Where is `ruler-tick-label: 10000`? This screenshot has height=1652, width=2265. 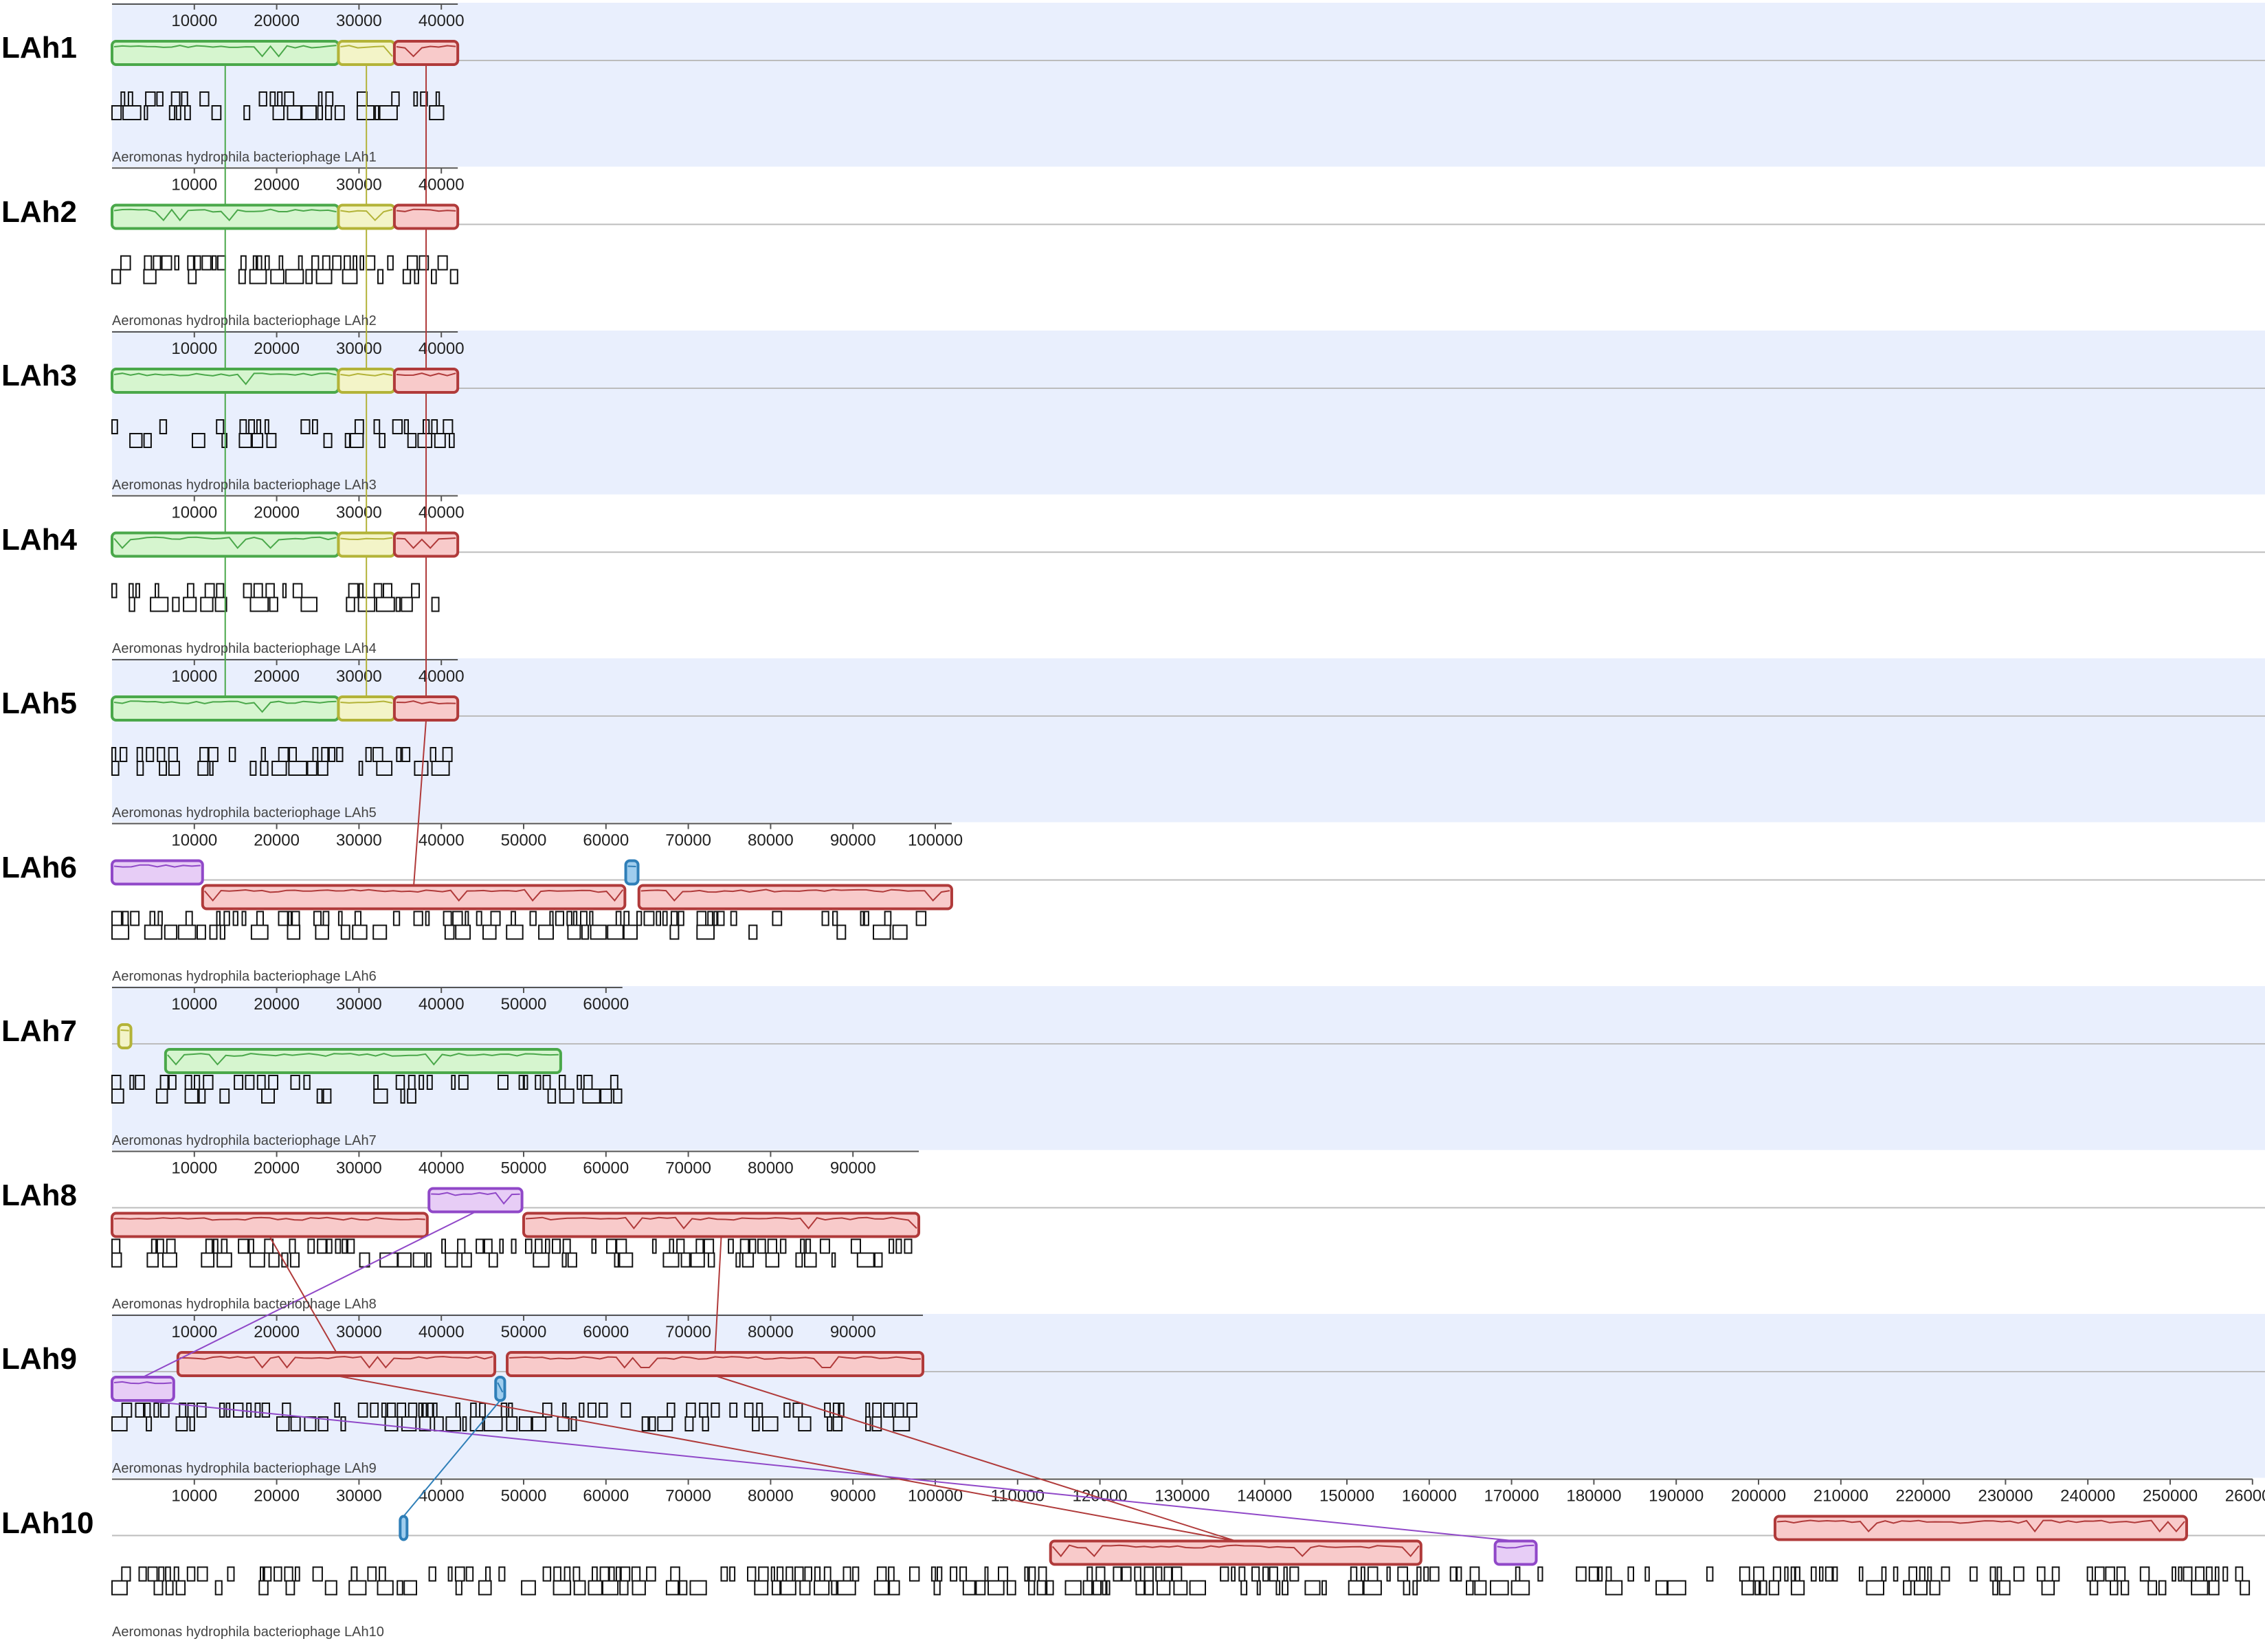 ruler-tick-label: 10000 is located at coordinates (194, 676).